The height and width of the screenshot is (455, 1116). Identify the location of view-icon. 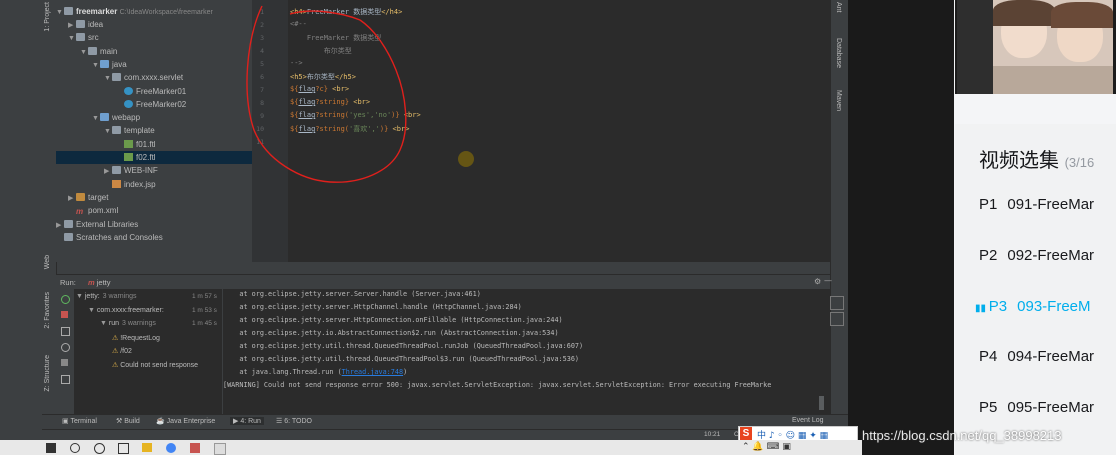
(65, 347).